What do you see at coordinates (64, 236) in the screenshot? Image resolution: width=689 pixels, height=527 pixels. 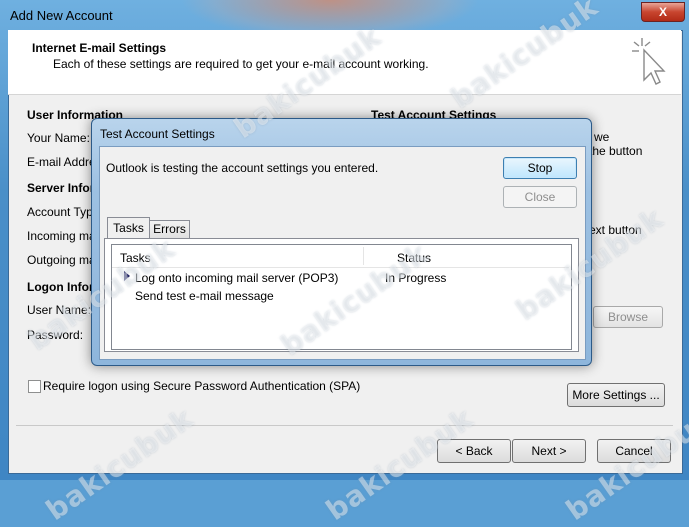 I see `incoming-mail-label: Incoming mail` at bounding box center [64, 236].